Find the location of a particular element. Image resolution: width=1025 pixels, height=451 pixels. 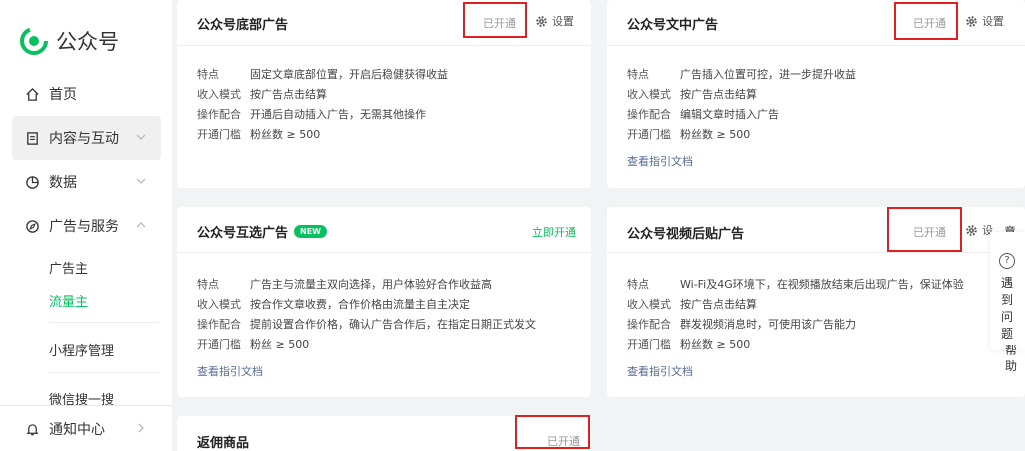

home-icon is located at coordinates (32, 94).